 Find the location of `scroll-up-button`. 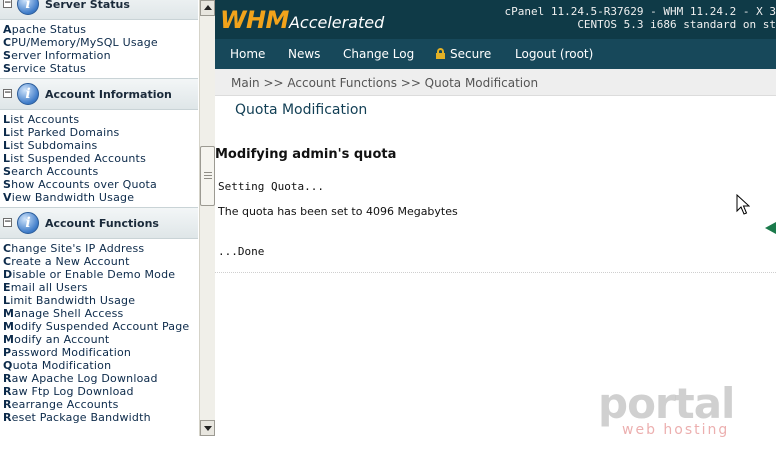

scroll-up-button is located at coordinates (207, 8).